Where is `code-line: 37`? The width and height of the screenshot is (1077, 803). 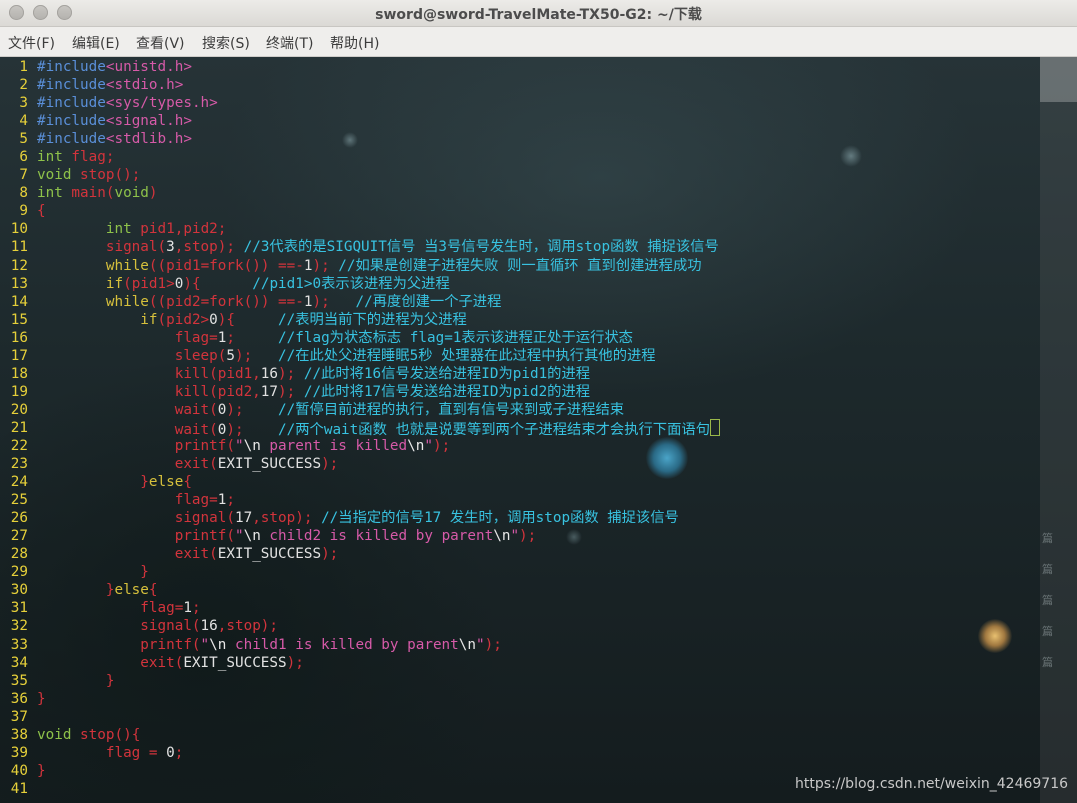
code-line: 37 is located at coordinates (14, 717).